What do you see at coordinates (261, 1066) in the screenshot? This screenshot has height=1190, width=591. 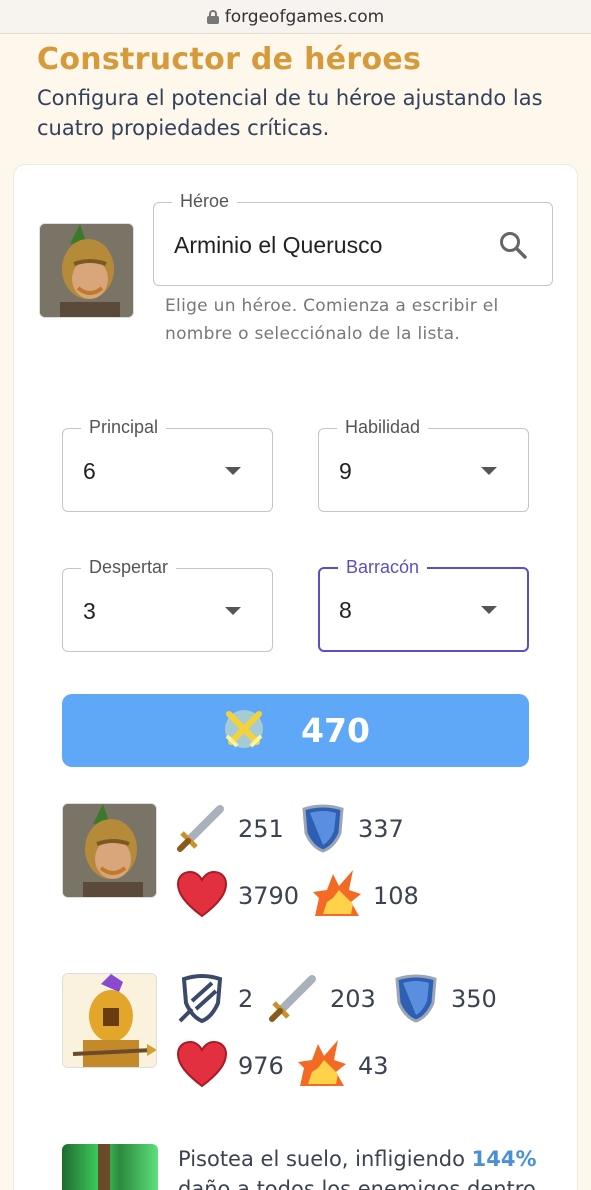 I see `unit-health-value: 976` at bounding box center [261, 1066].